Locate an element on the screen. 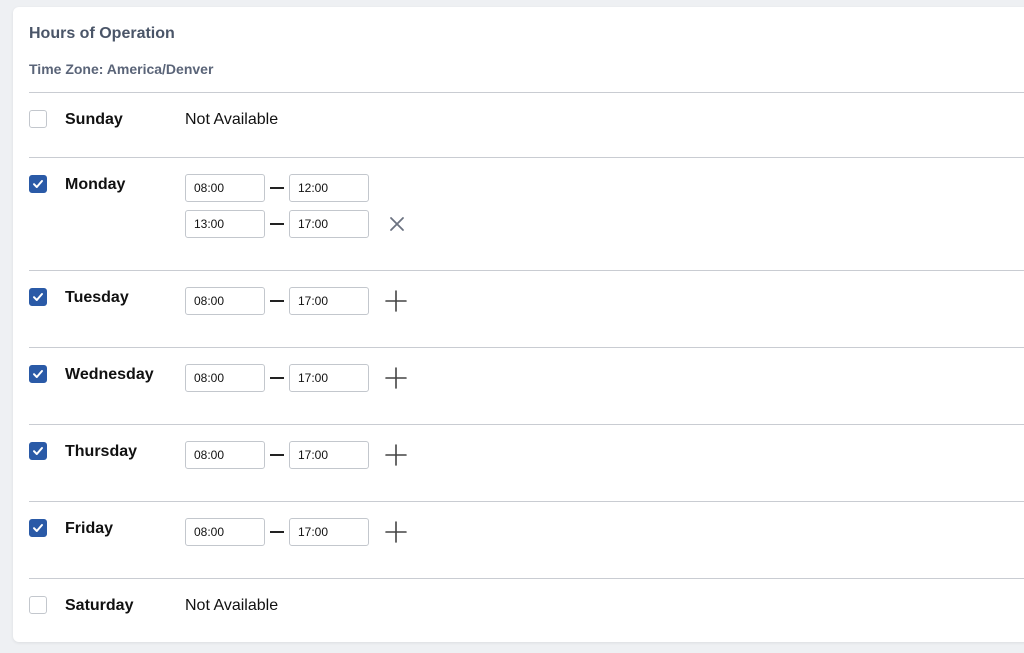 The image size is (1024, 653). friday-checkbox is located at coordinates (38, 528).